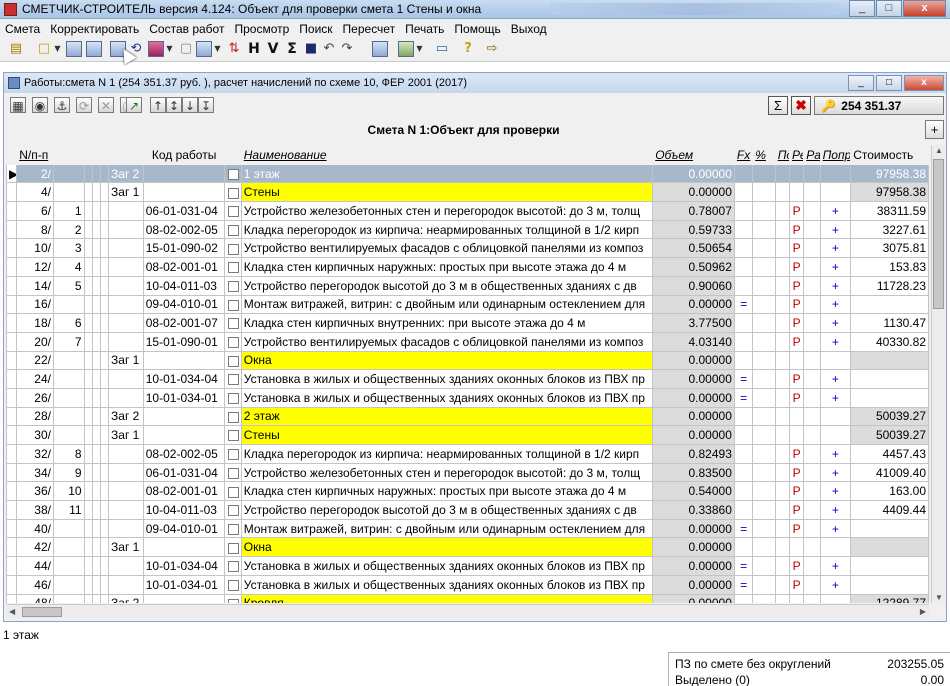  I want to click on menu-smeta: Смета, so click(22, 28).